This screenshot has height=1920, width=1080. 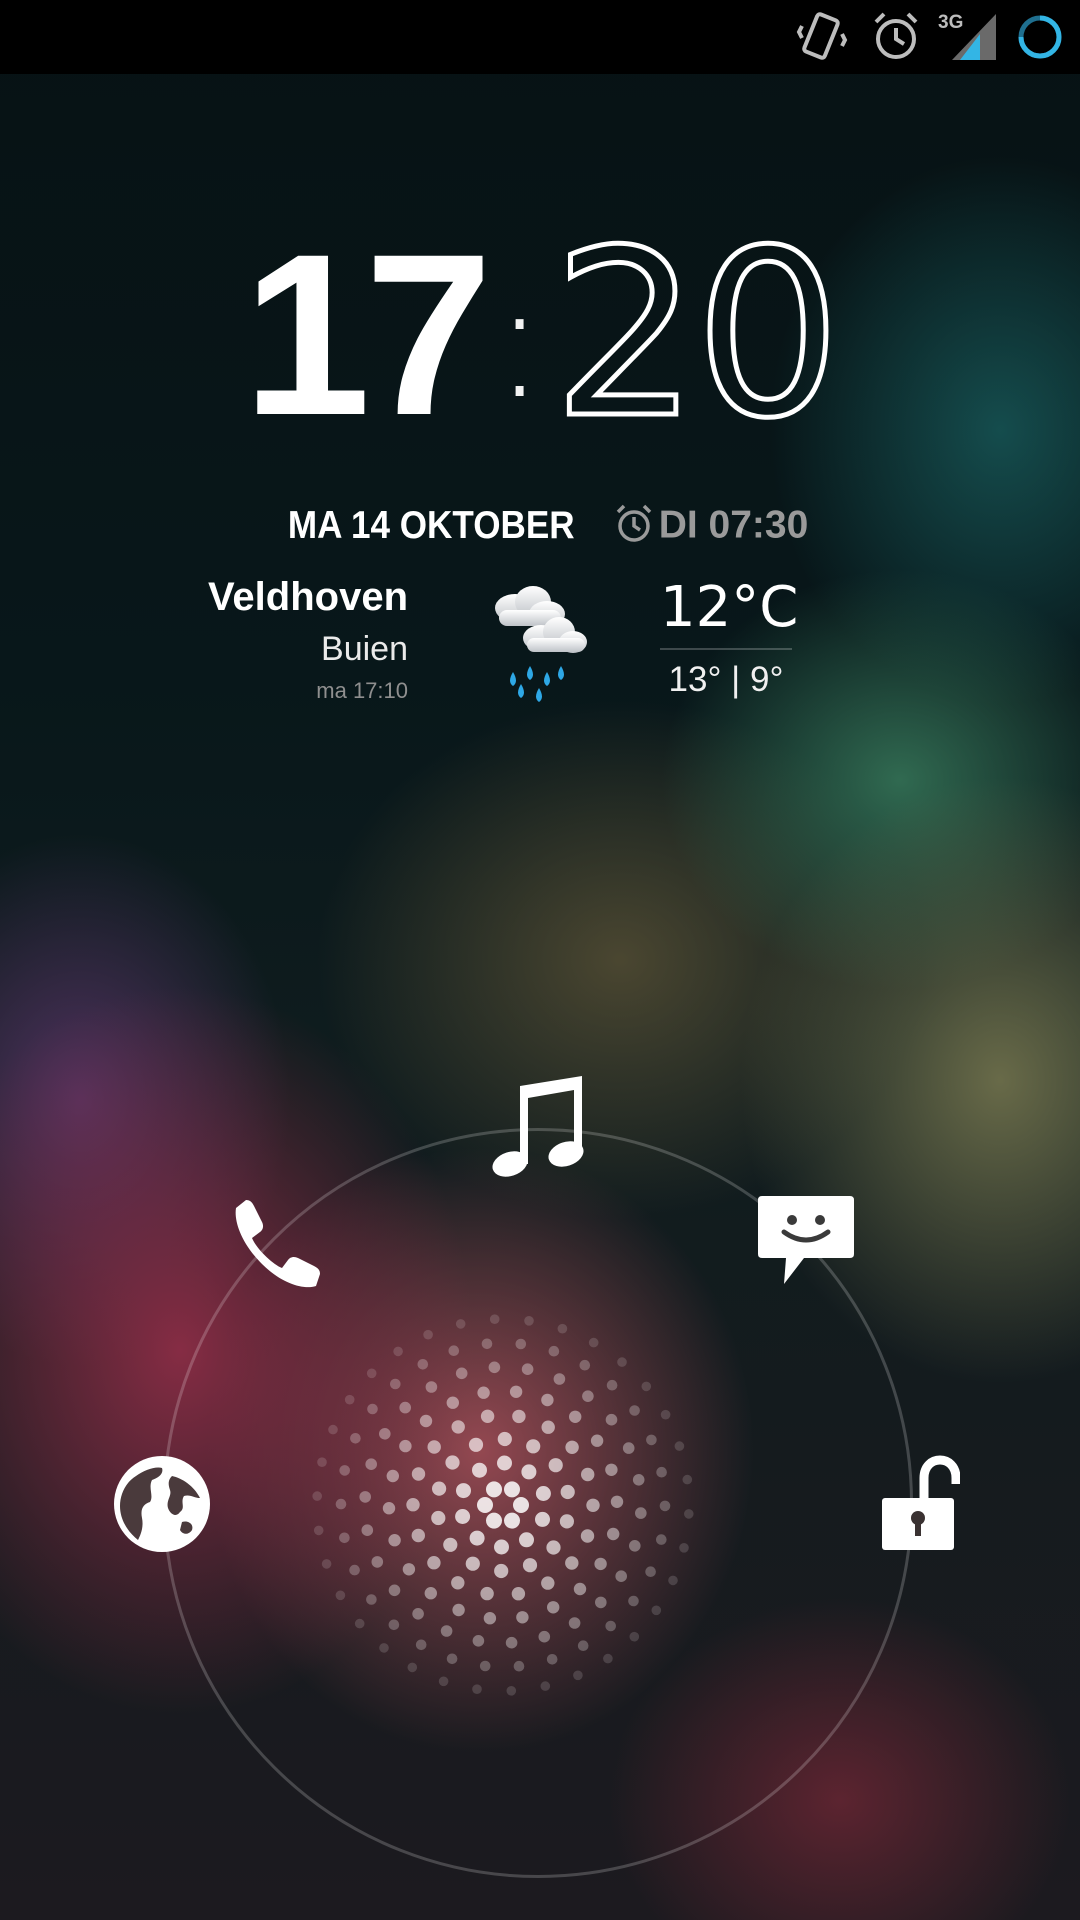 What do you see at coordinates (162, 1506) in the screenshot?
I see `browser-globe-icon` at bounding box center [162, 1506].